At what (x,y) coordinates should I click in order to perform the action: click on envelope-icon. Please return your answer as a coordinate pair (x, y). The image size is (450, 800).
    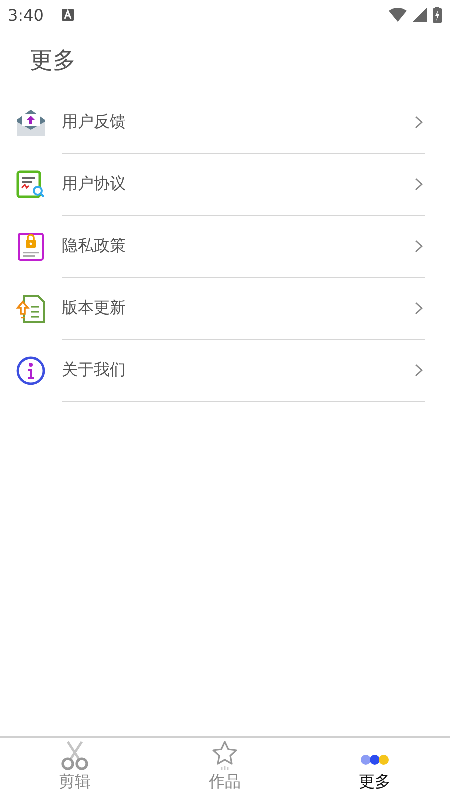
    Looking at the image, I should click on (31, 123).